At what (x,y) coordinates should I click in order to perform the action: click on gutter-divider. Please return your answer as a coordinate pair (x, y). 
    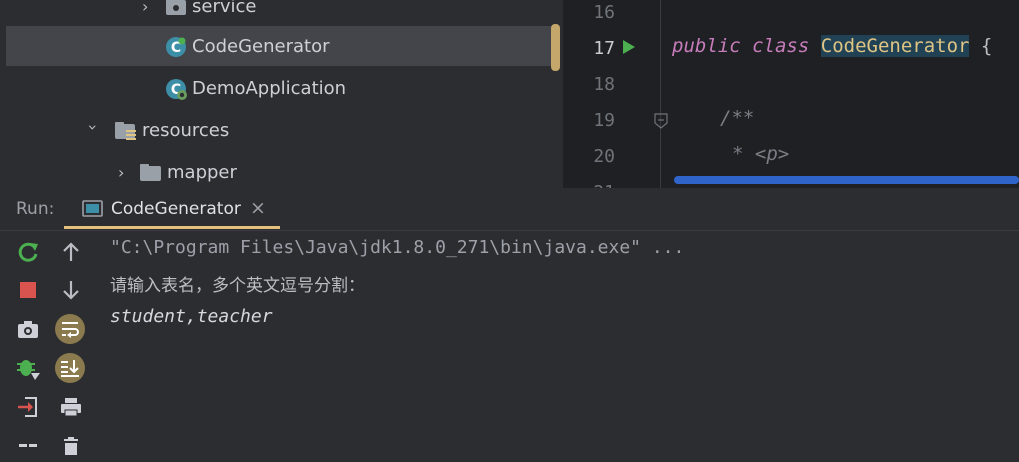
    Looking at the image, I should click on (660, 94).